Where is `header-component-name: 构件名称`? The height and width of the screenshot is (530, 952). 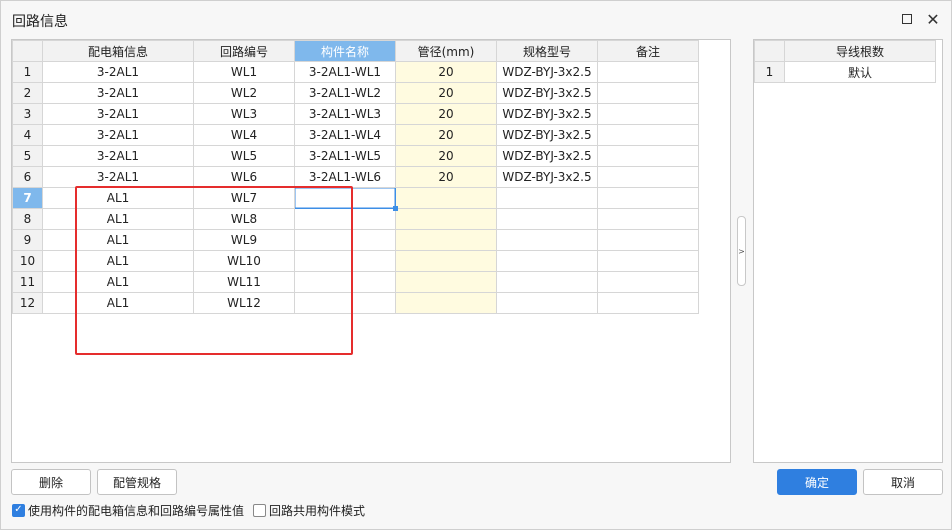 header-component-name: 构件名称 is located at coordinates (345, 51).